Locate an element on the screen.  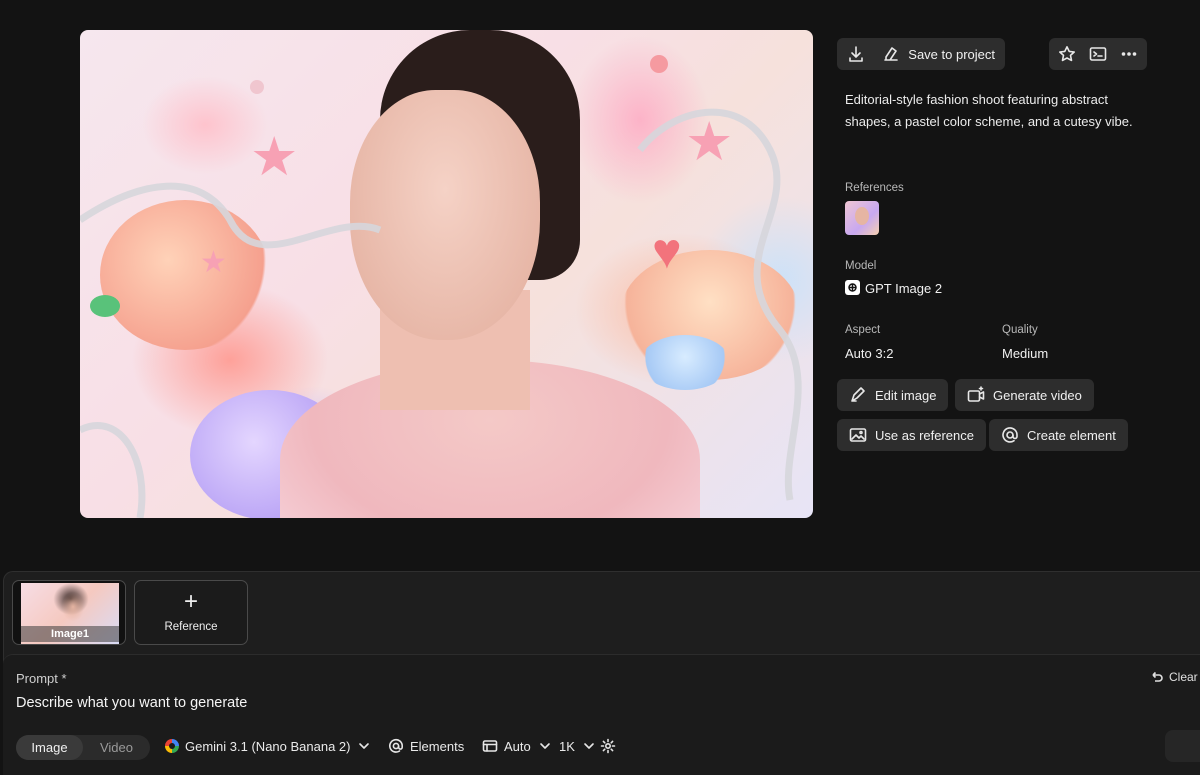
generate-video-icon is located at coordinates (976, 395).